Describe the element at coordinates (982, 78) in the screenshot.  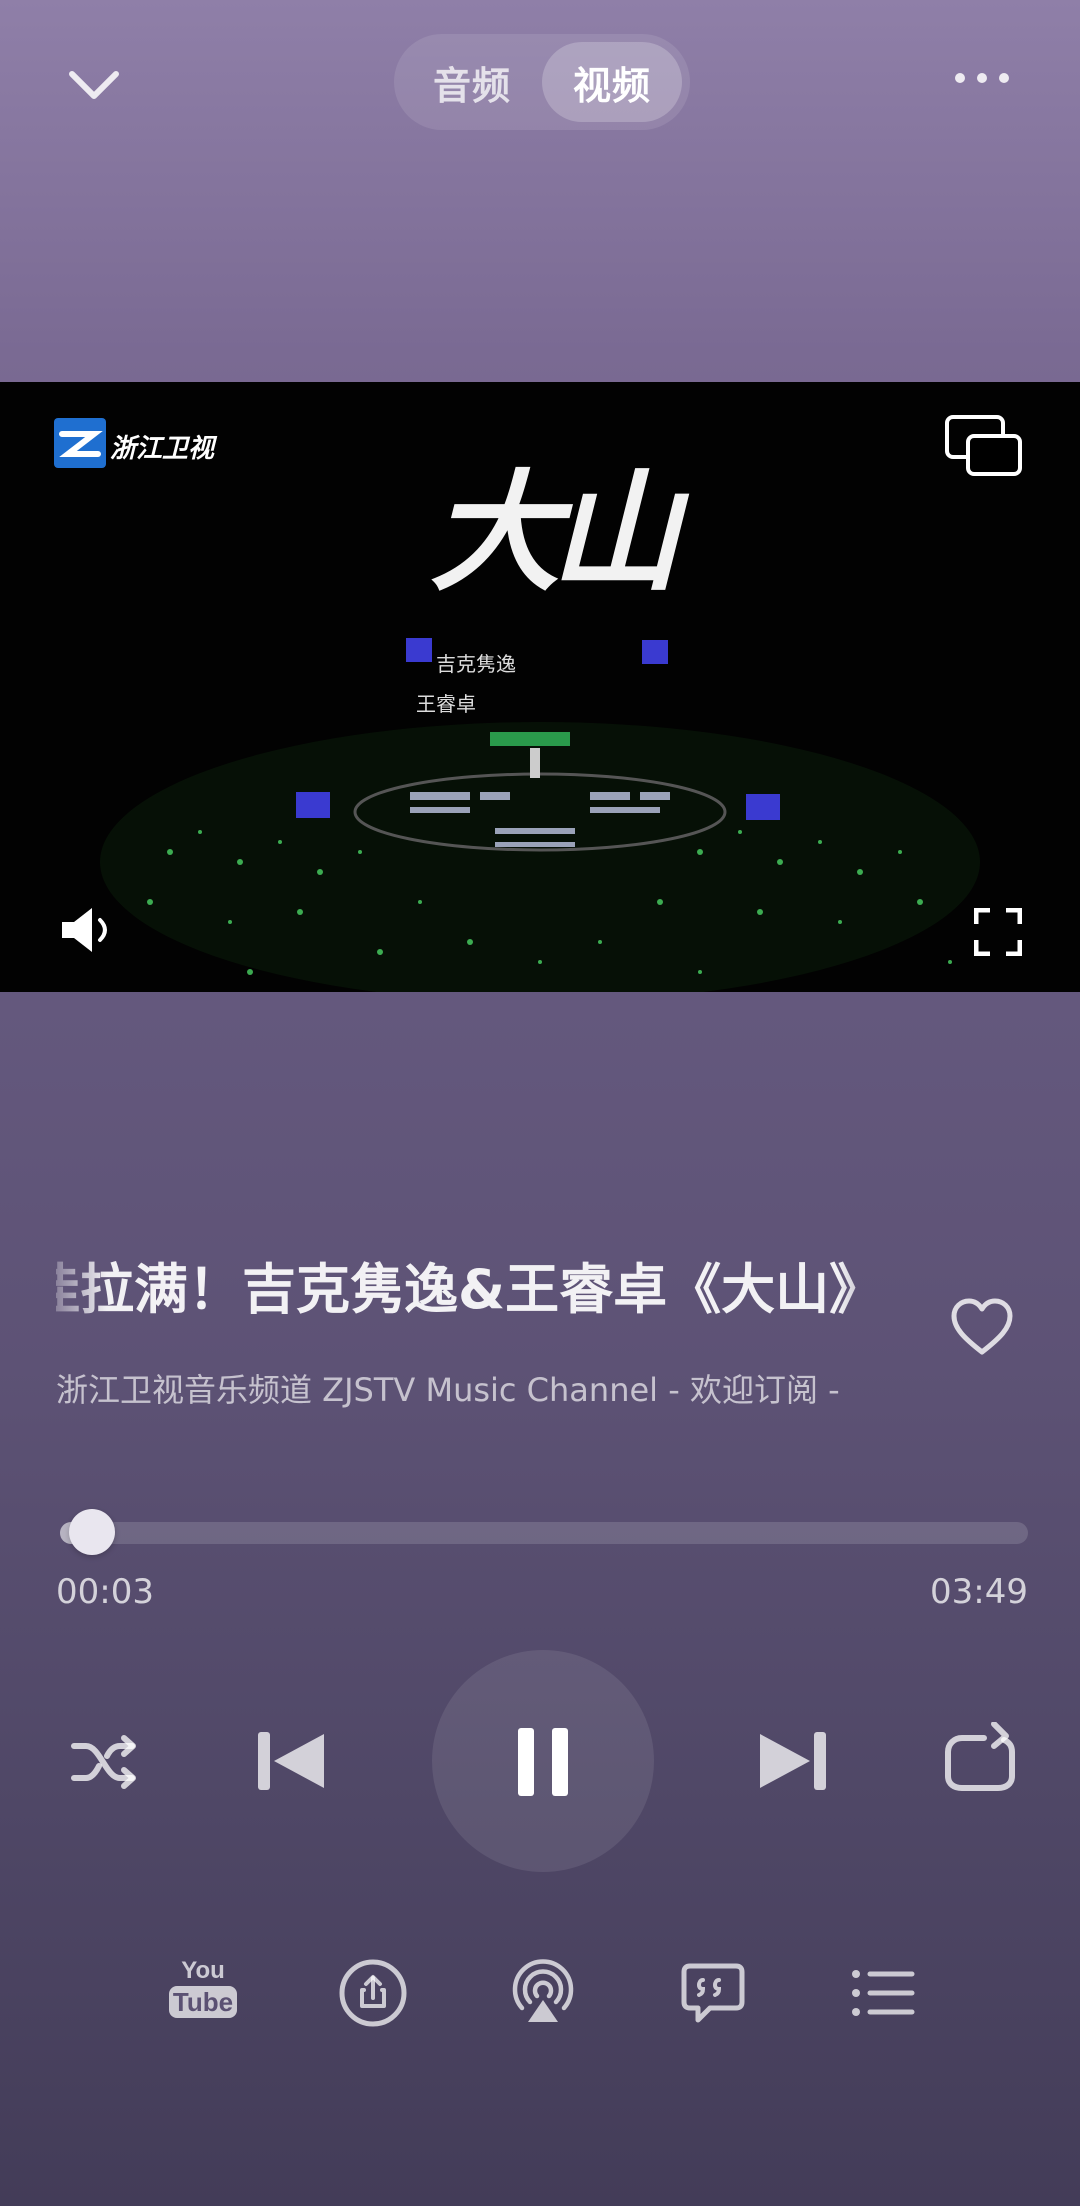
I see `more-options-icon` at that location.